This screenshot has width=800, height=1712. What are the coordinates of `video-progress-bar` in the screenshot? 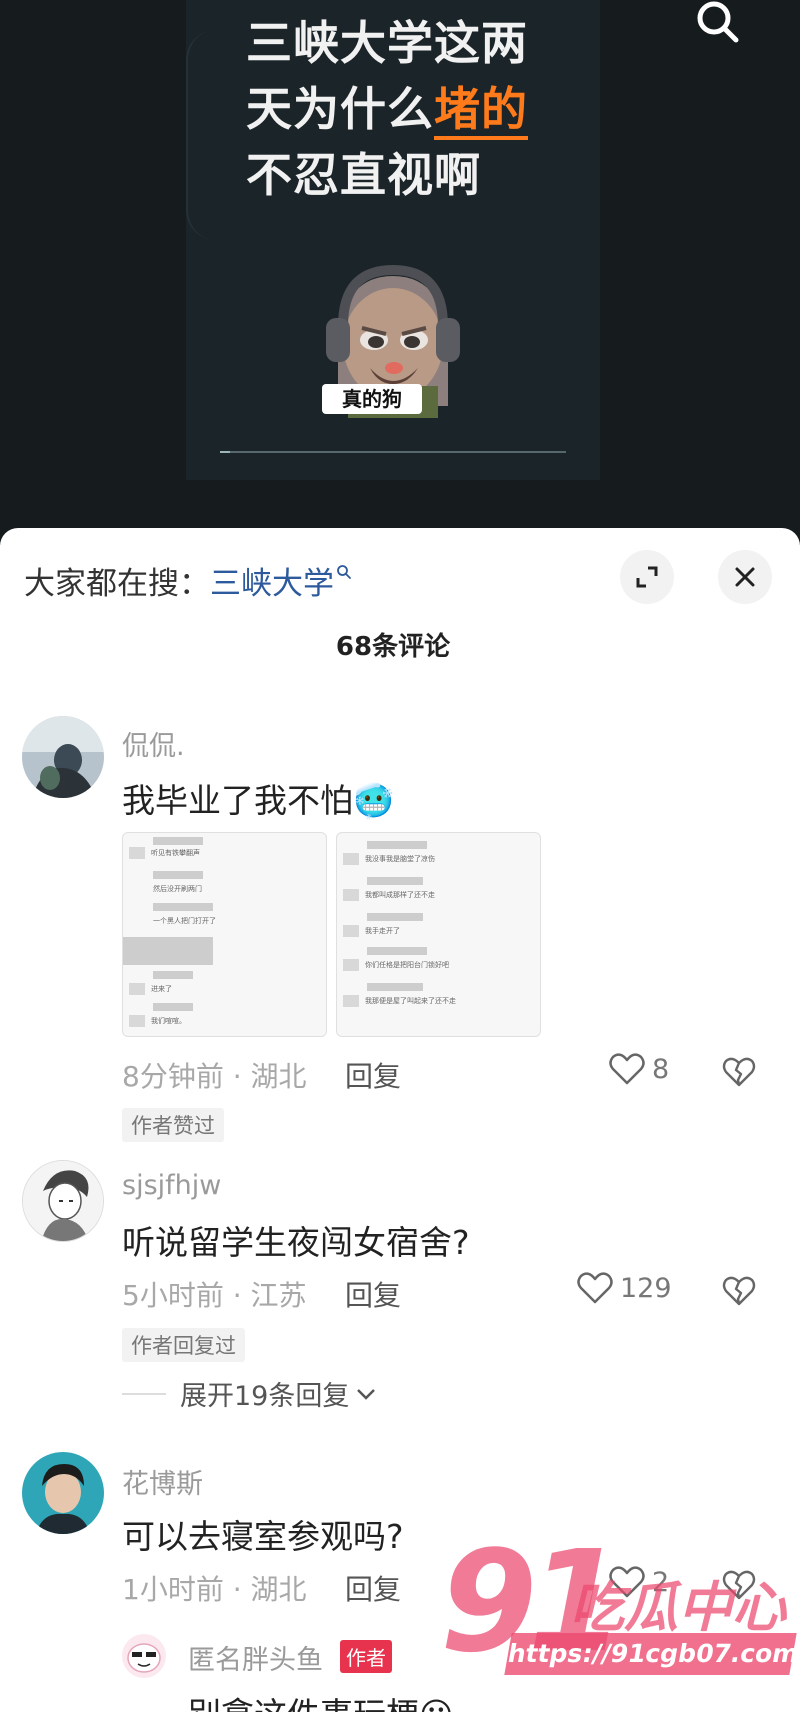 It's located at (393, 452).